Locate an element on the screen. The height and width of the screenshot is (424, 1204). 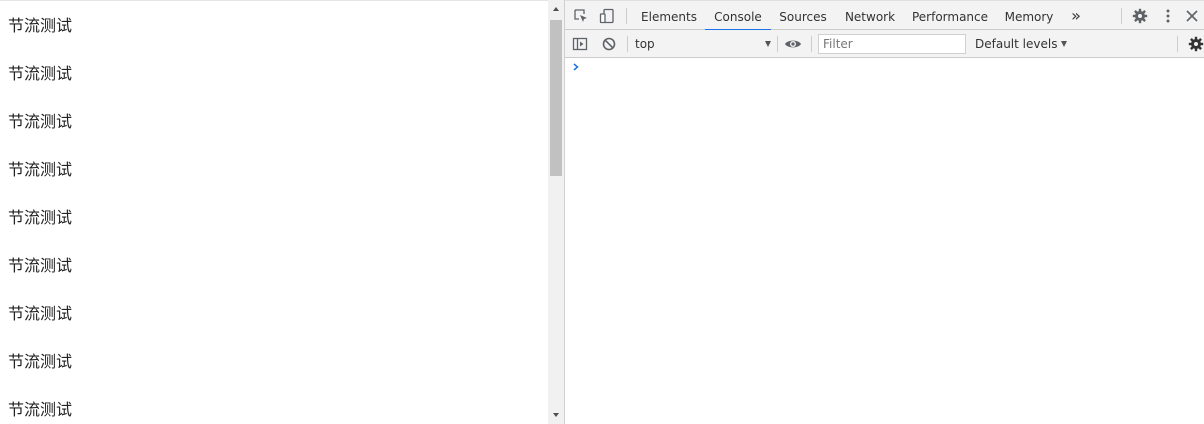
eye-icon is located at coordinates (793, 44).